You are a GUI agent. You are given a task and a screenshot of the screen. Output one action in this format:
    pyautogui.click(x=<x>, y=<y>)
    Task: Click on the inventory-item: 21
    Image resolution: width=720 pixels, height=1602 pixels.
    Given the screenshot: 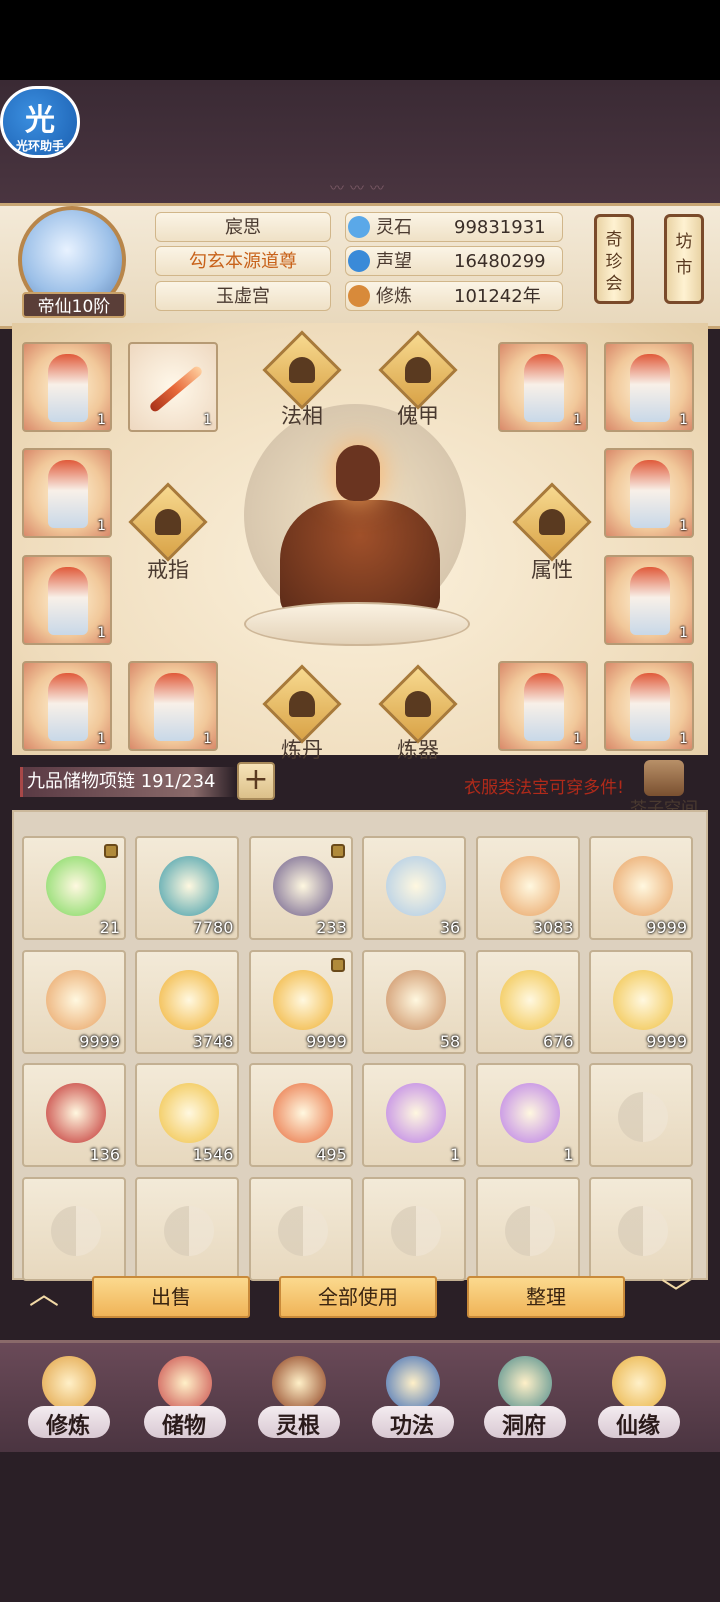 What is the action you would take?
    pyautogui.click(x=74, y=888)
    